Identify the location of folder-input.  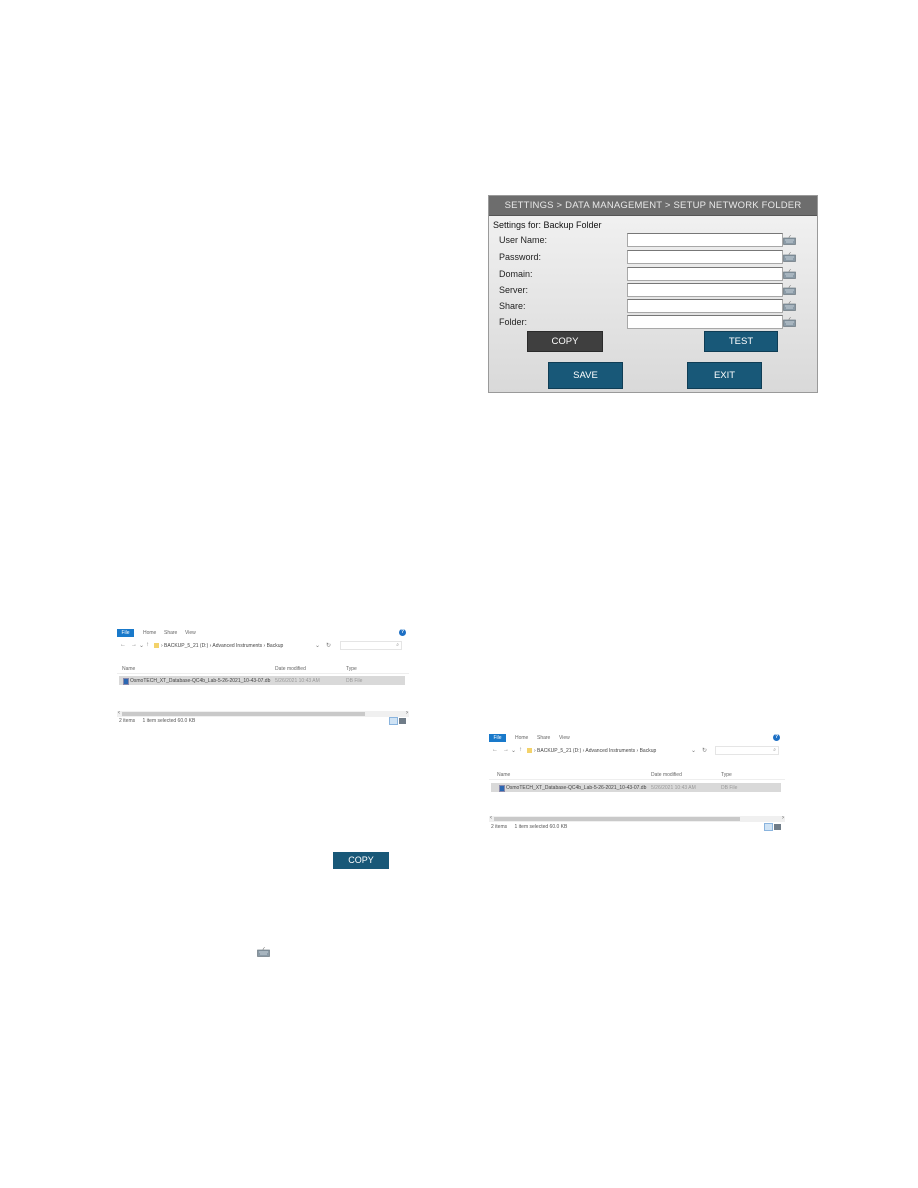
(705, 322).